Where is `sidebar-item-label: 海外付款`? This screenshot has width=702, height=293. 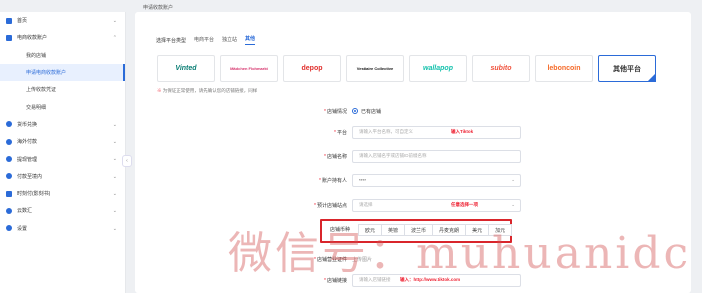
sidebar-item-label: 海外付款 is located at coordinates (27, 142).